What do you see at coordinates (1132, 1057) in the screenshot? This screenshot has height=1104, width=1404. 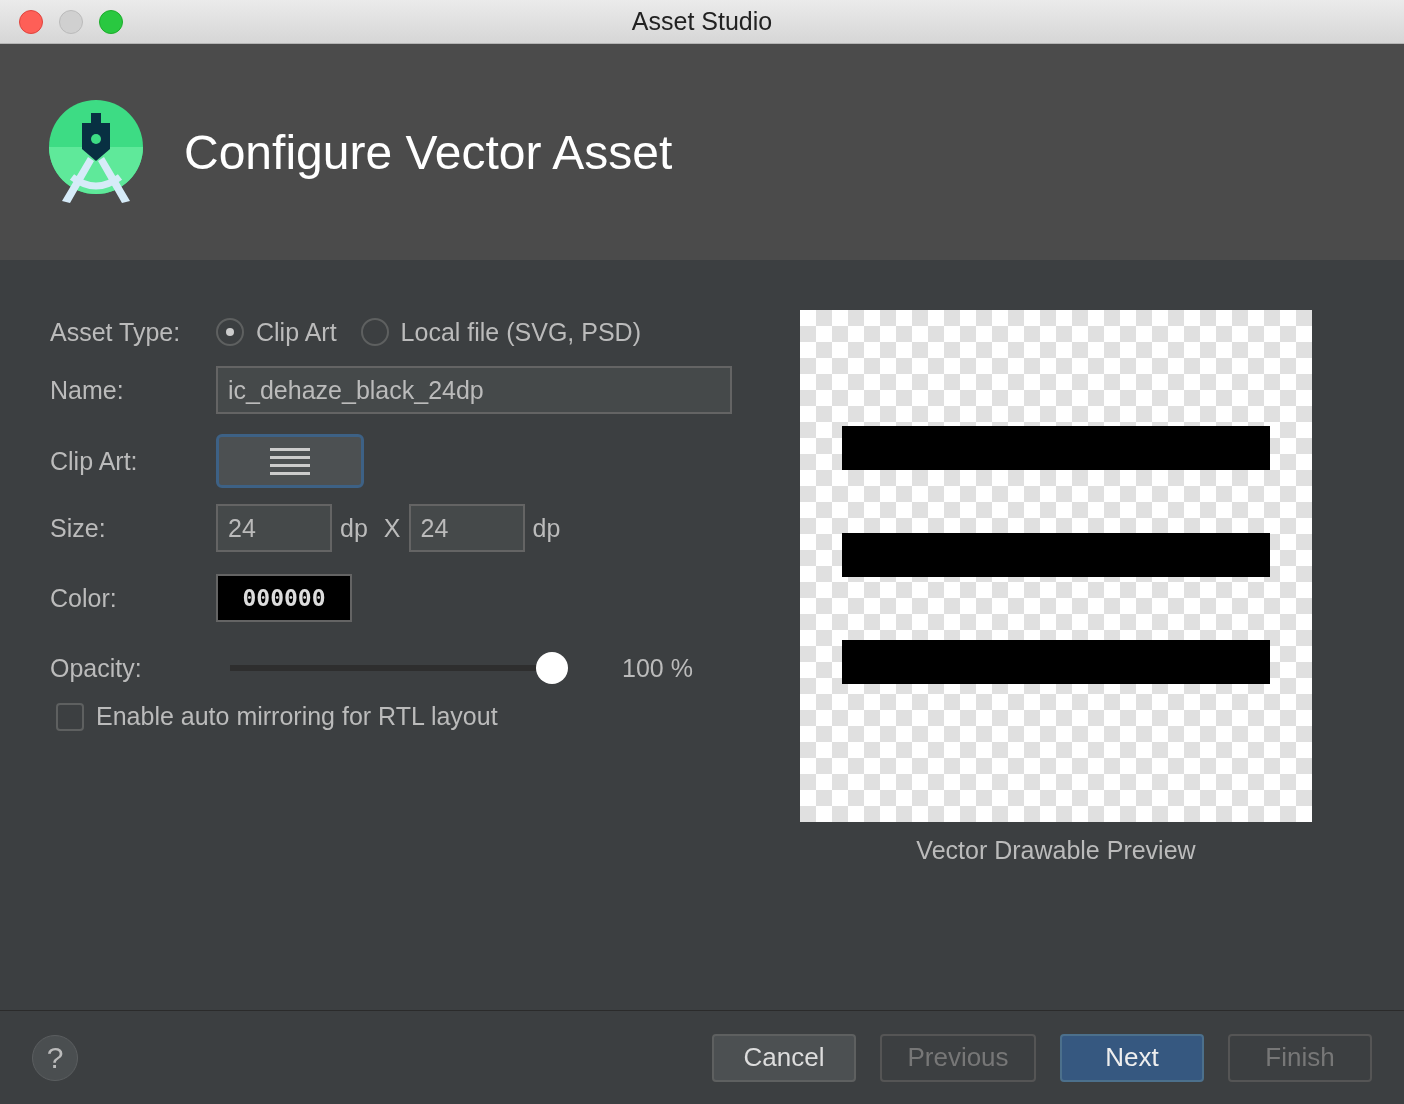 I see `dialog-button: Next` at bounding box center [1132, 1057].